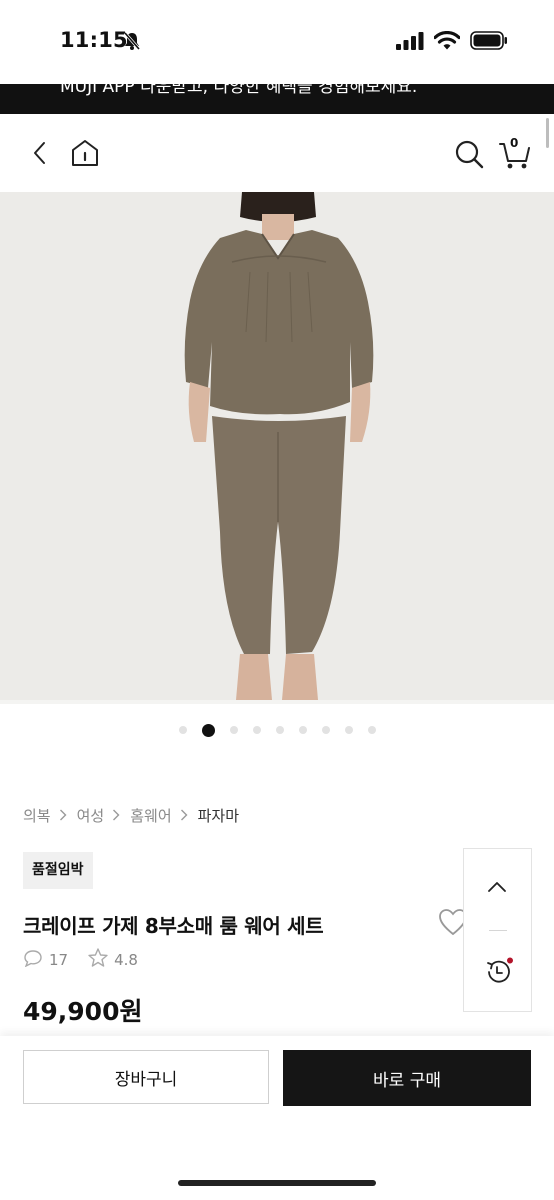 This screenshot has height=1200, width=554. What do you see at coordinates (218, 815) in the screenshot?
I see `breadcrumb-current: 파자마` at bounding box center [218, 815].